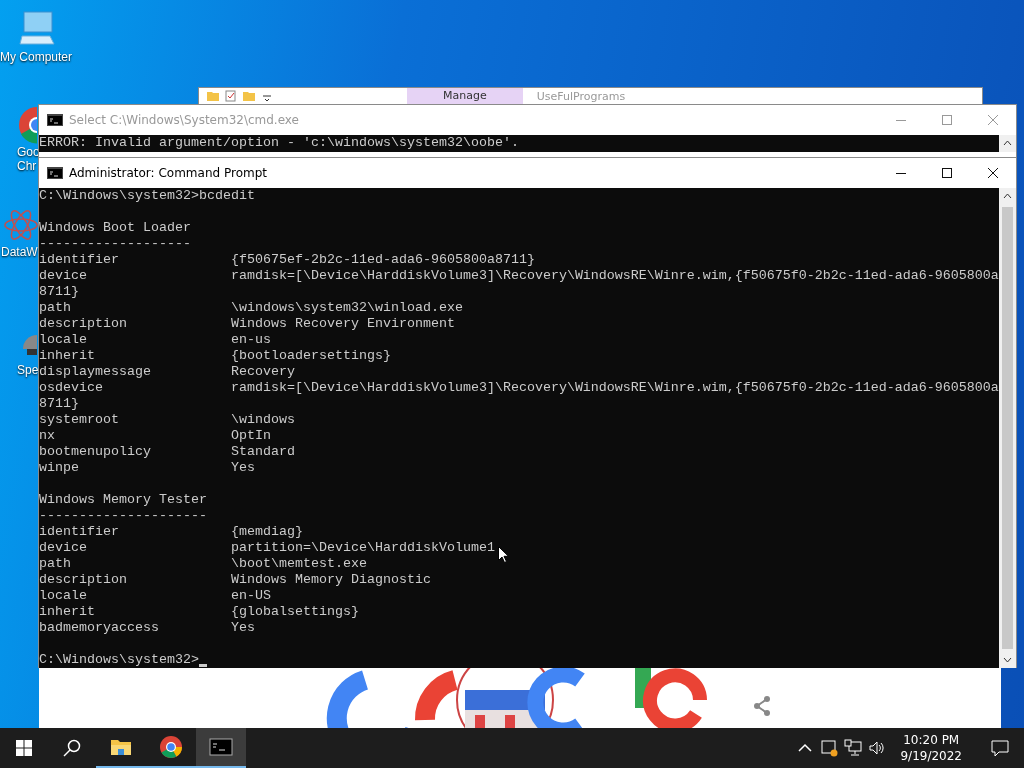 The image size is (1024, 768). I want to click on console-value: OptIn, so click(250, 436).